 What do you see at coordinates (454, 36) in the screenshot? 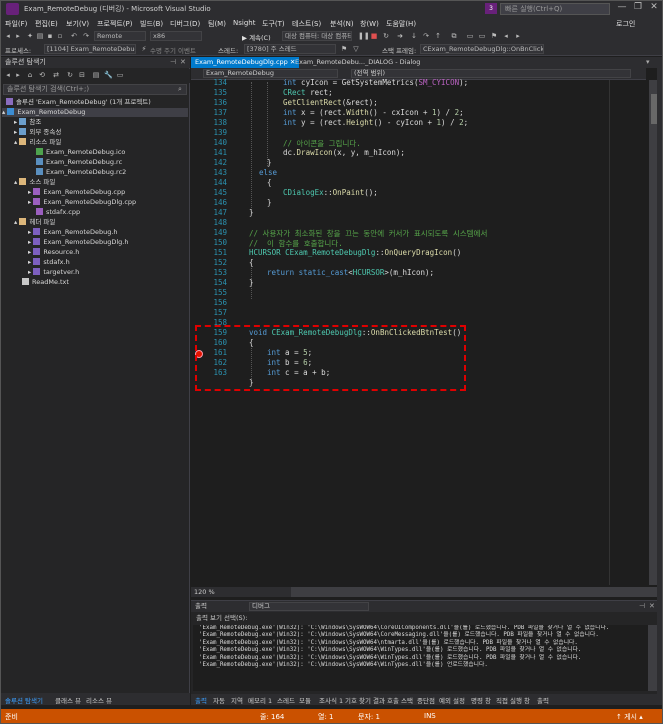
I see `hex-display-icon: ⧉` at bounding box center [454, 36].